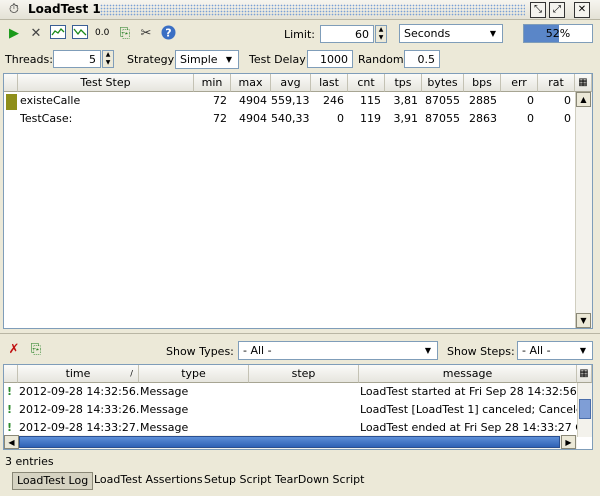 The image size is (600, 496). I want to click on options-tools-icon: ✂, so click(146, 34).